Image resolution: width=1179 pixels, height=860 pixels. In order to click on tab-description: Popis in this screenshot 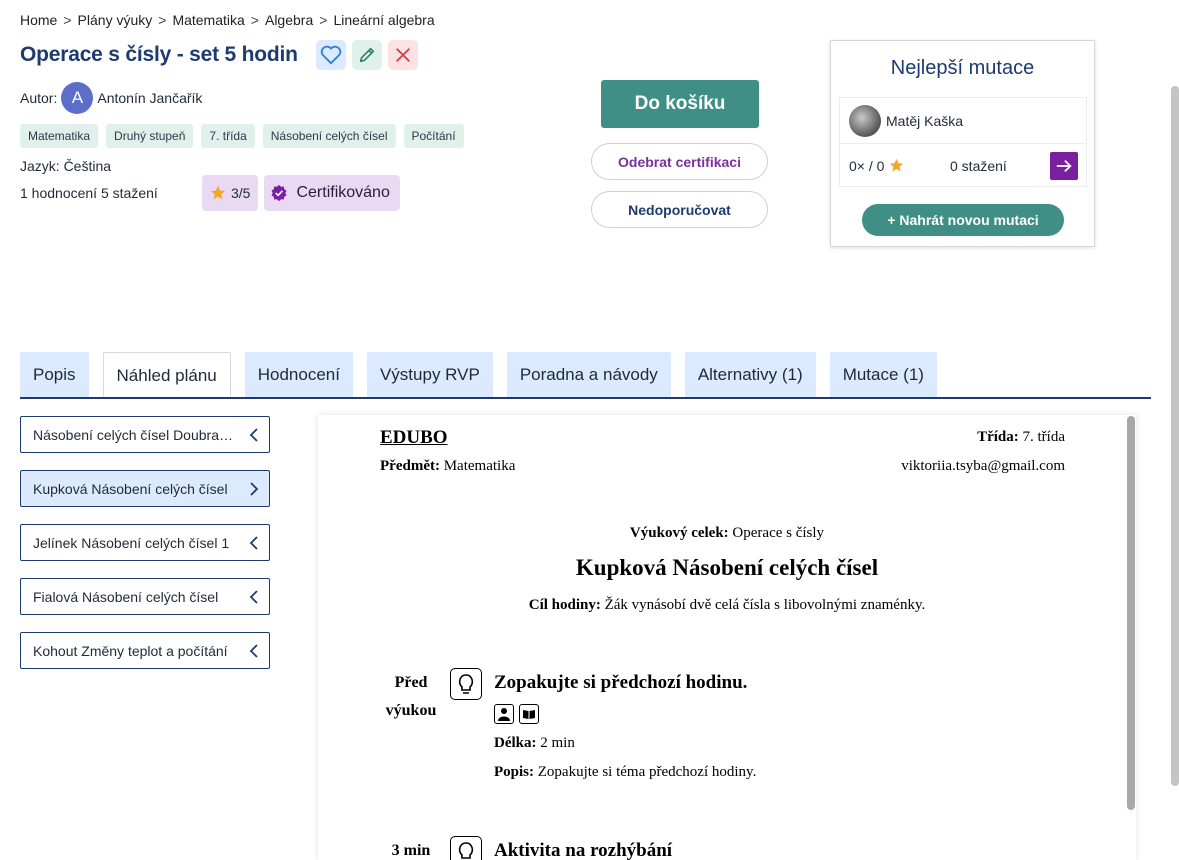, I will do `click(54, 375)`.